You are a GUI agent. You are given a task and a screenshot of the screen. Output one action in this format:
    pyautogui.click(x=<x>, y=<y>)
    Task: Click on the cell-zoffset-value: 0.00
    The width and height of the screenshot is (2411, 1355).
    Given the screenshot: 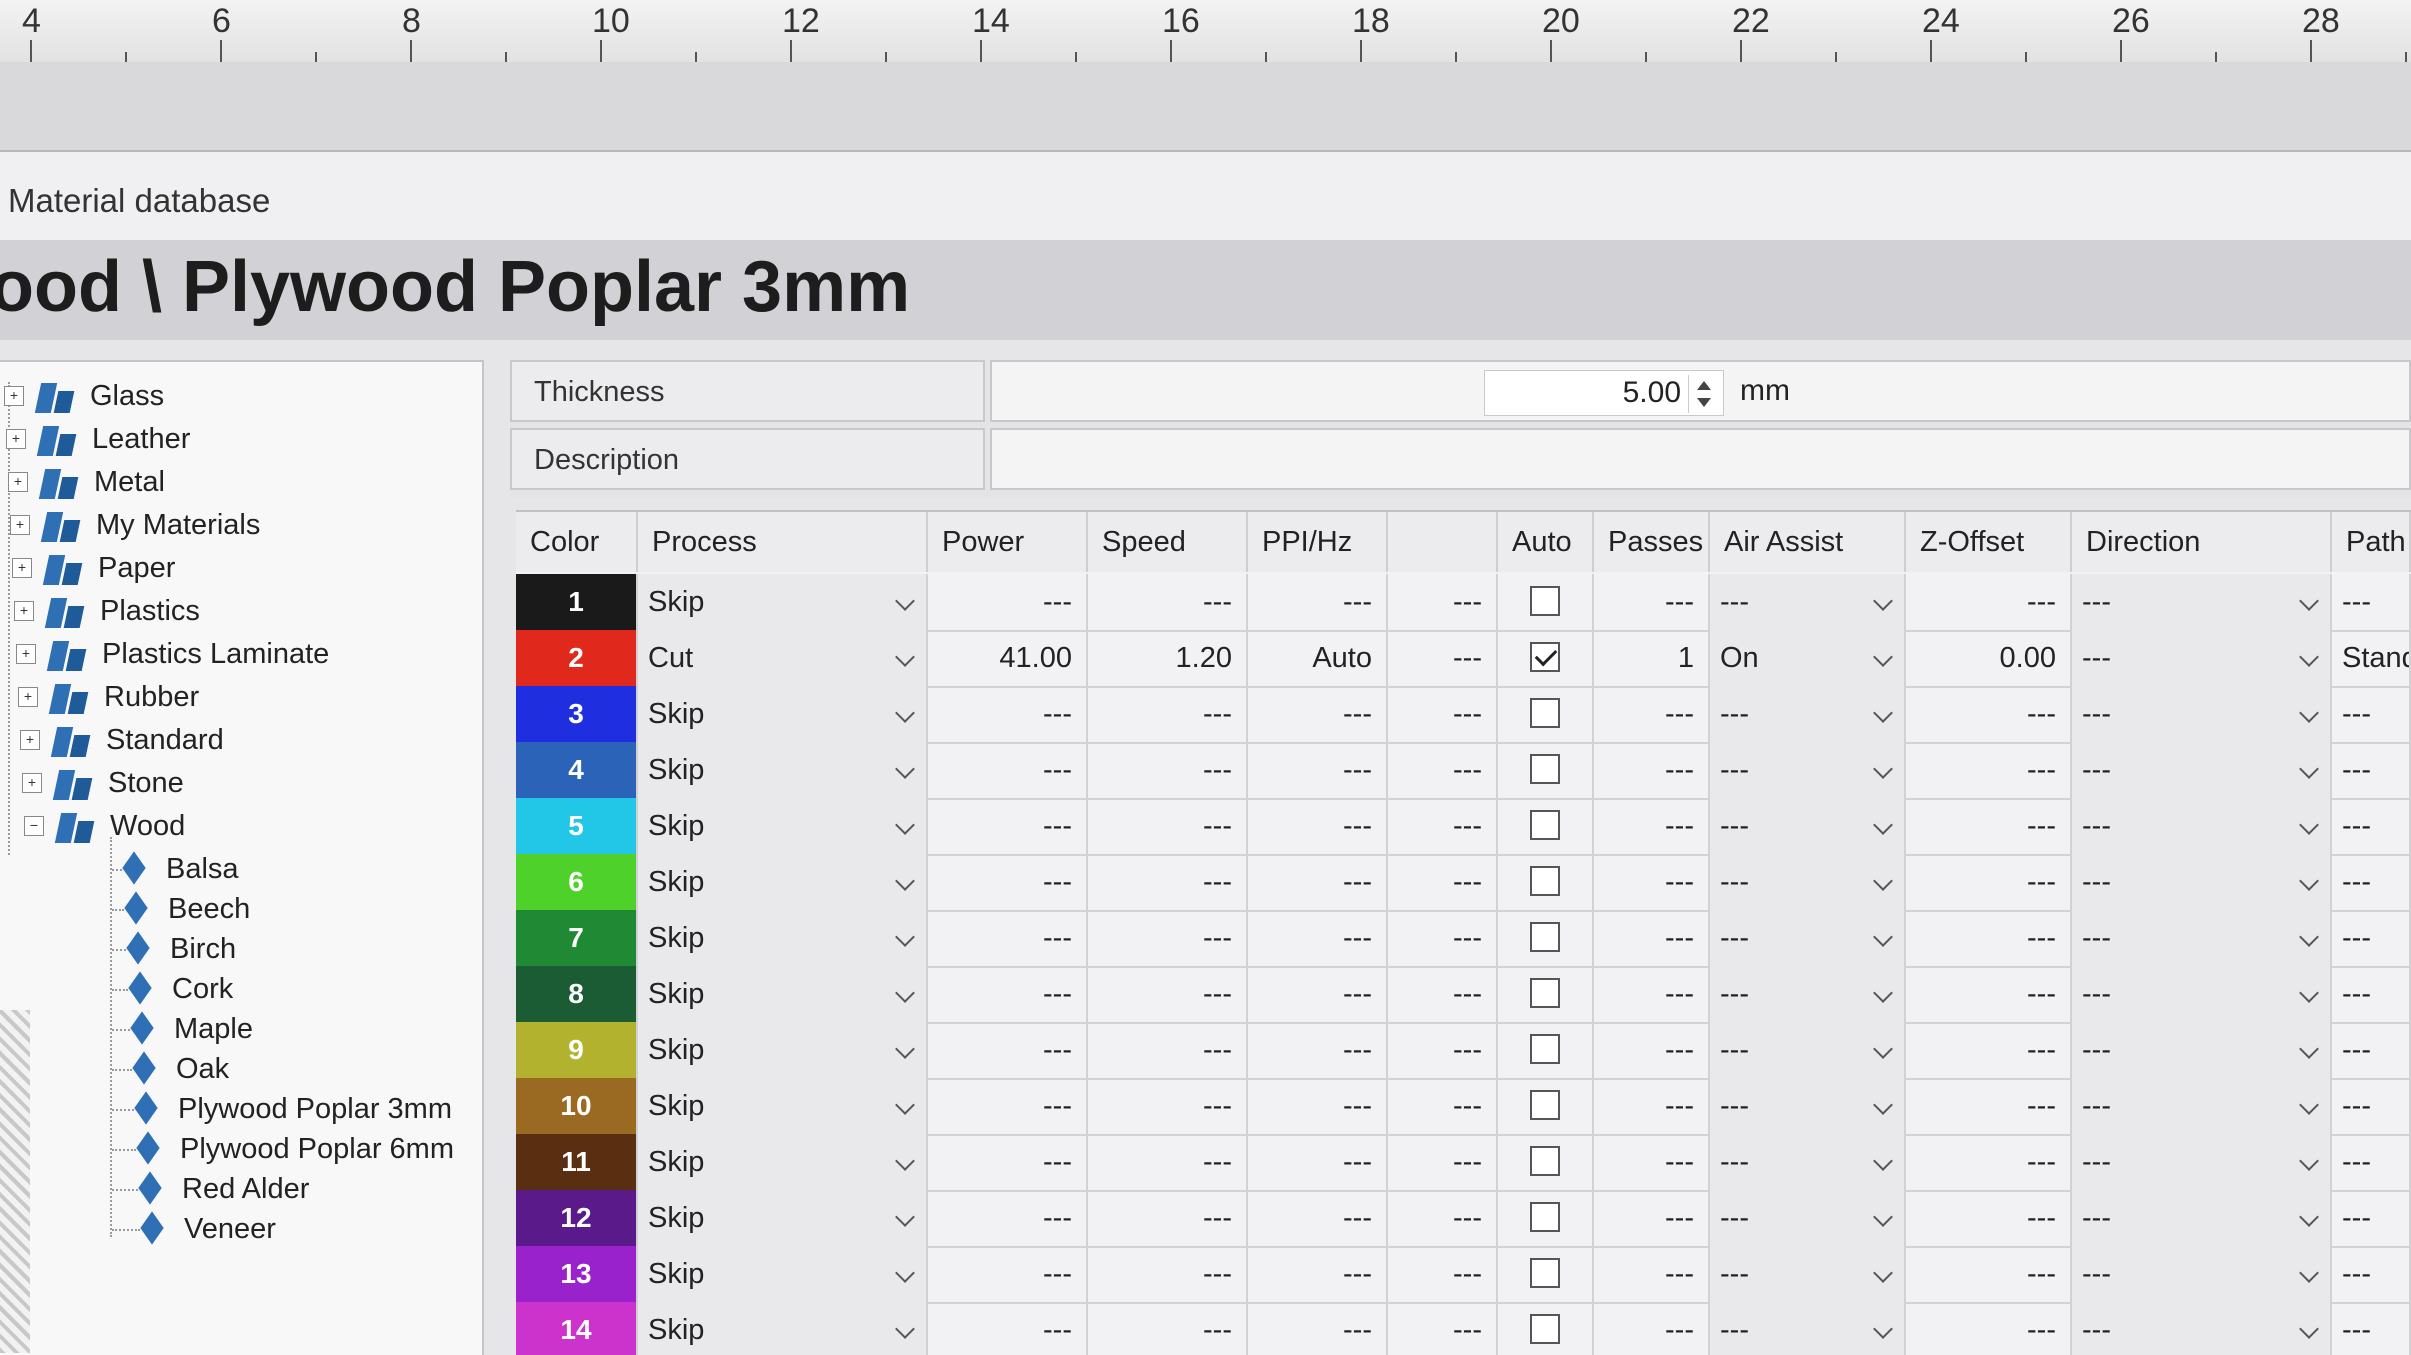 What is the action you would take?
    pyautogui.click(x=1989, y=658)
    